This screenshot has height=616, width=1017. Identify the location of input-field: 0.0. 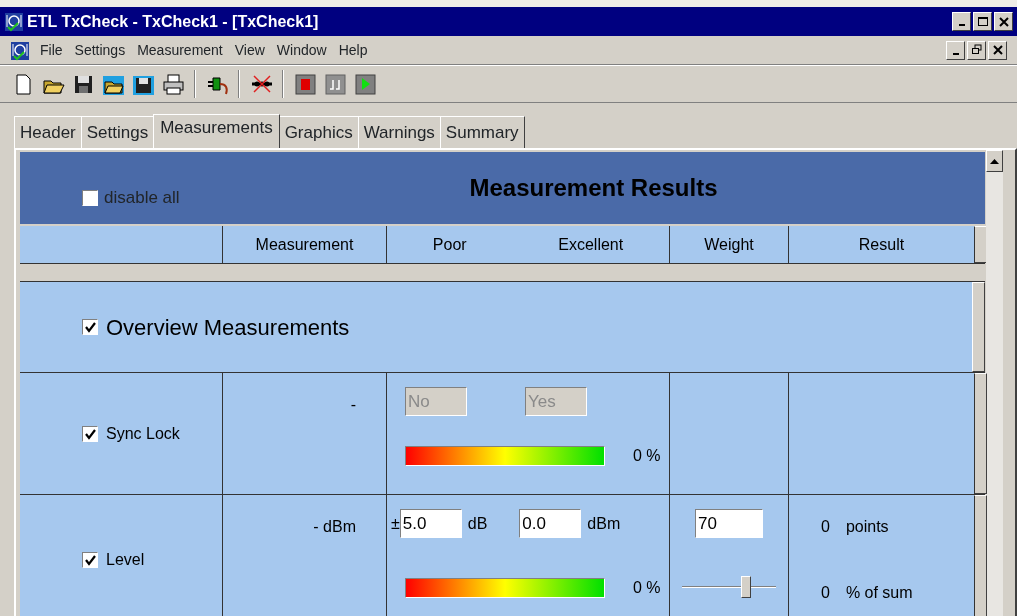
(550, 523).